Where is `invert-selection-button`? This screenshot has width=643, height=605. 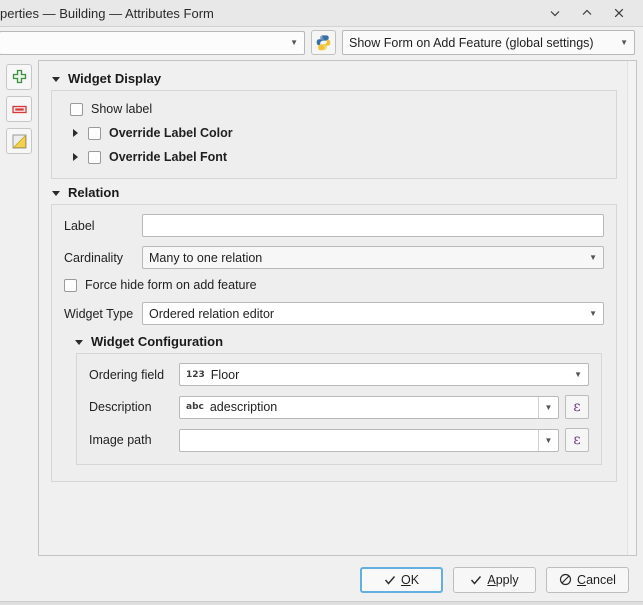
invert-selection-button is located at coordinates (19, 141).